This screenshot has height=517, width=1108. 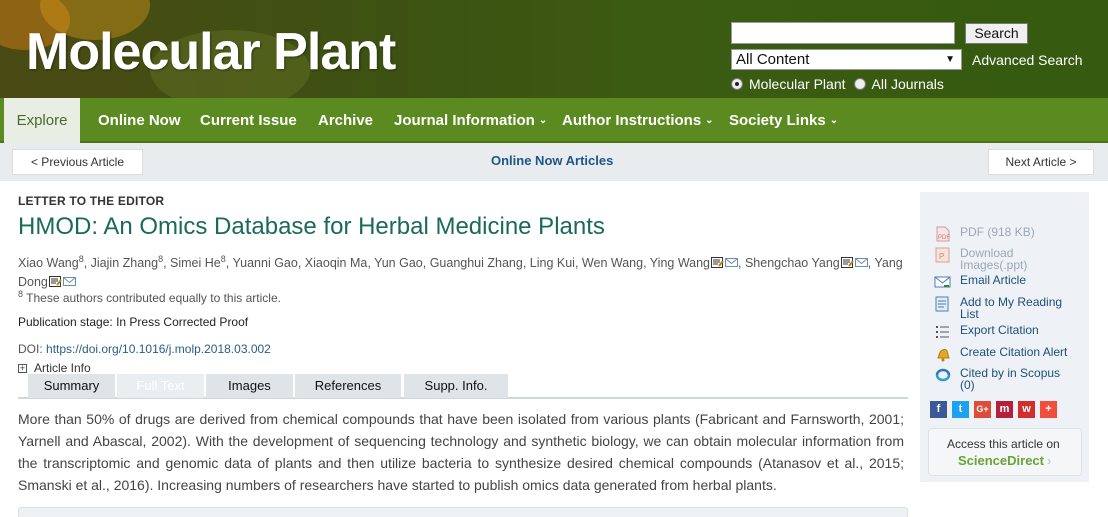 What do you see at coordinates (1027, 60) in the screenshot?
I see `advanced-search-link: Advanced Search` at bounding box center [1027, 60].